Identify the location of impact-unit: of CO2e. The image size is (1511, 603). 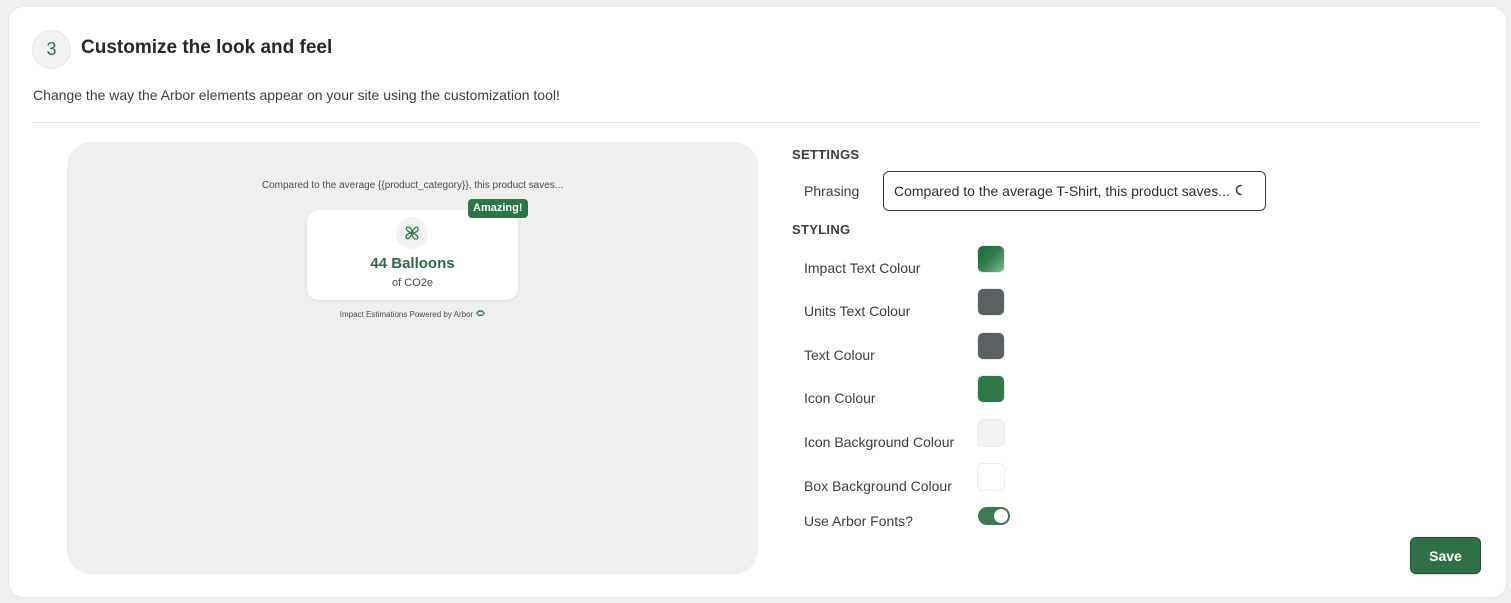
(412, 283).